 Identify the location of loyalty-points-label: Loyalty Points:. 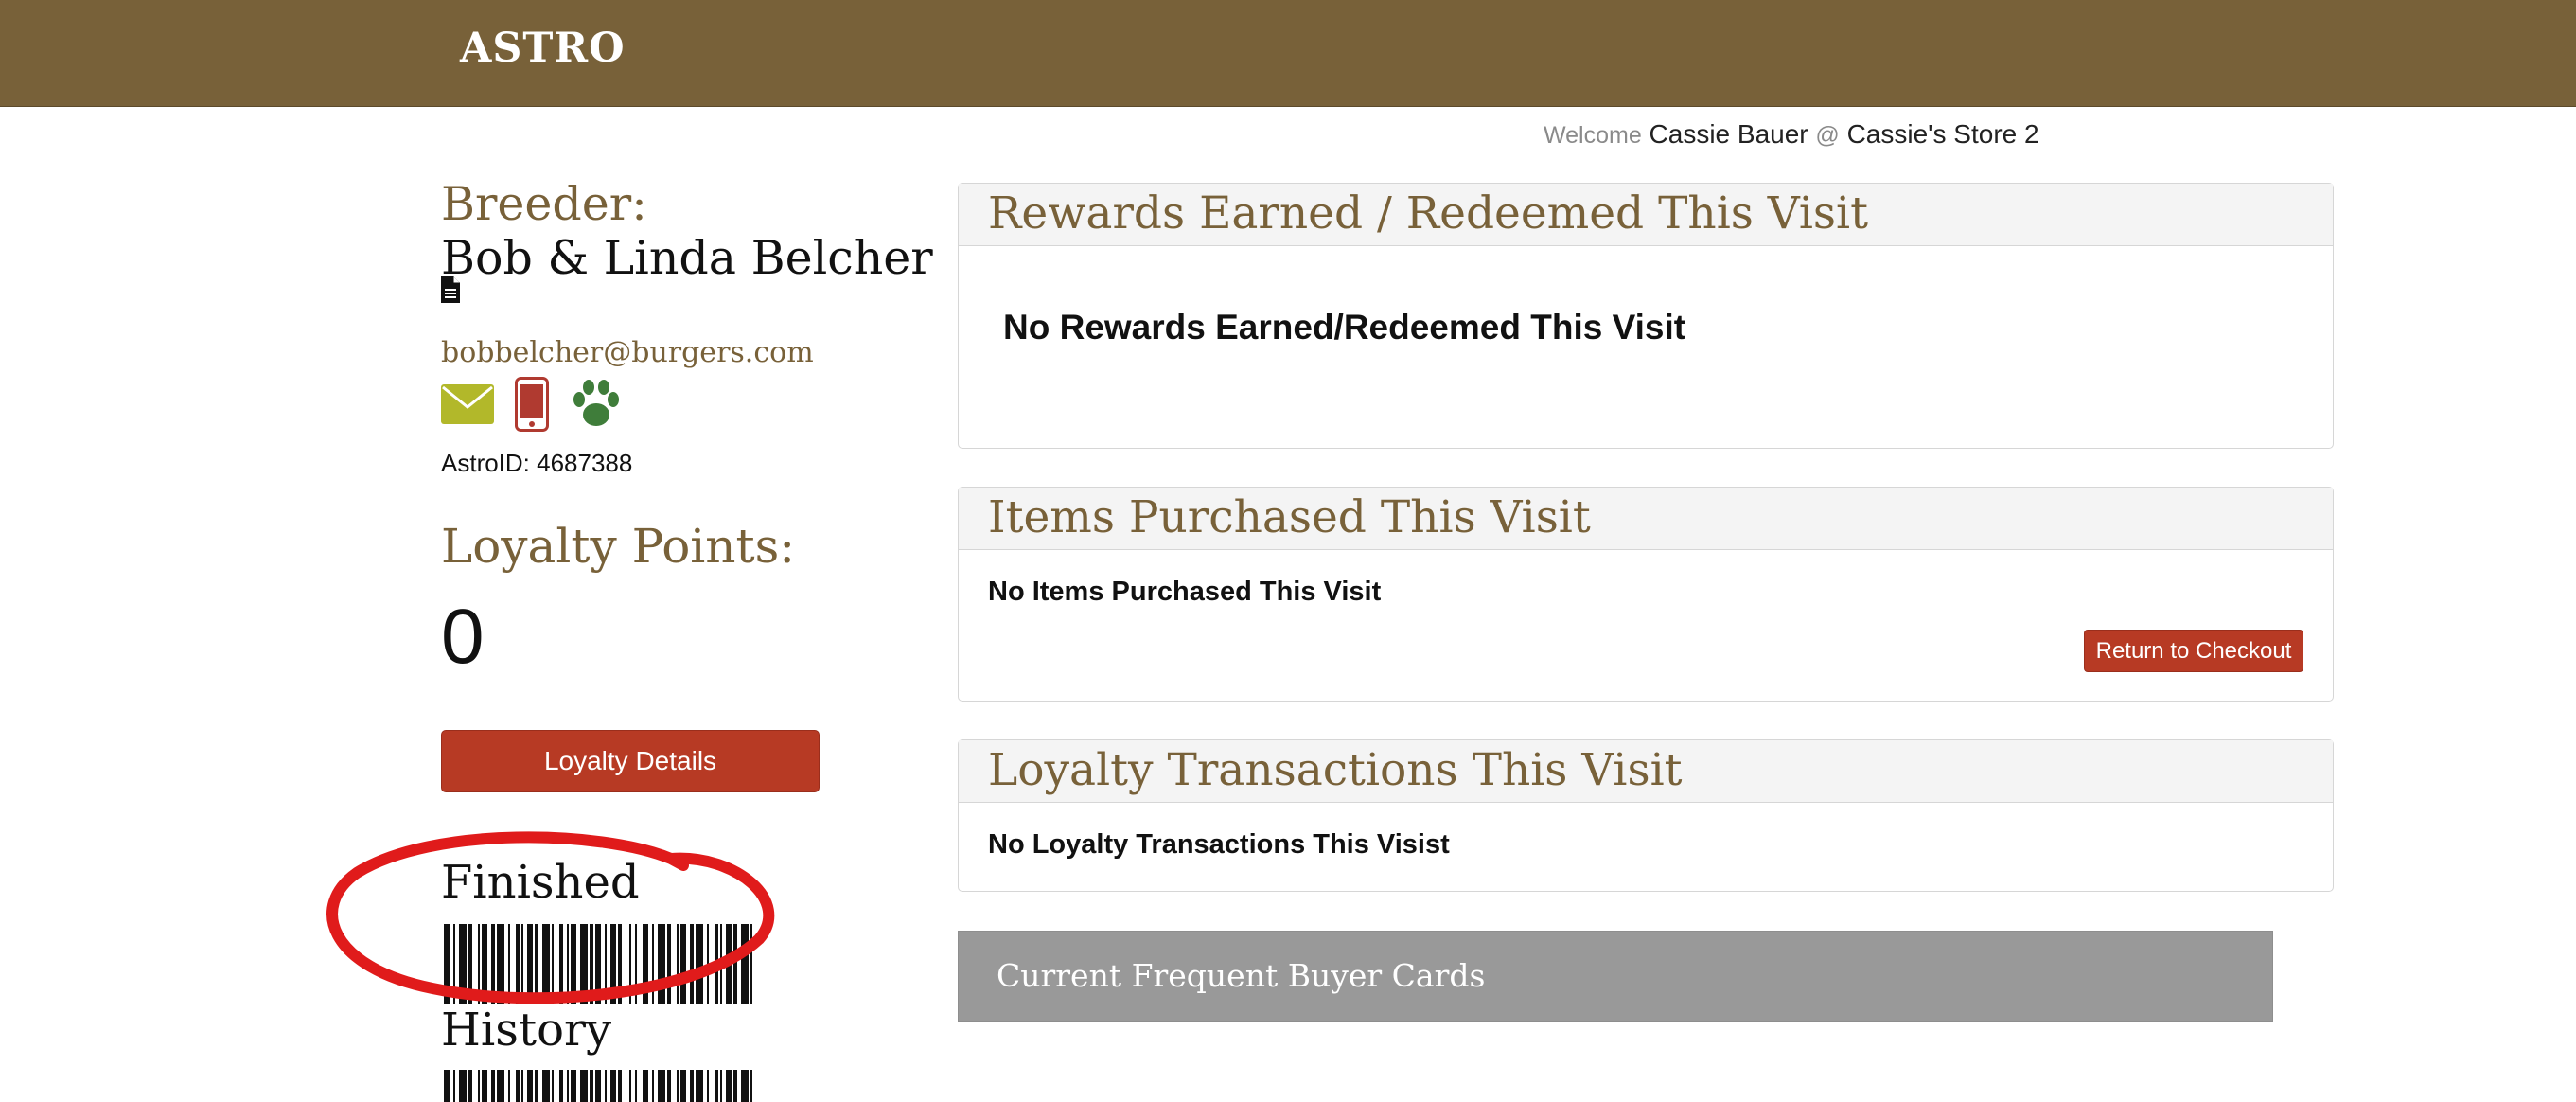
(618, 546).